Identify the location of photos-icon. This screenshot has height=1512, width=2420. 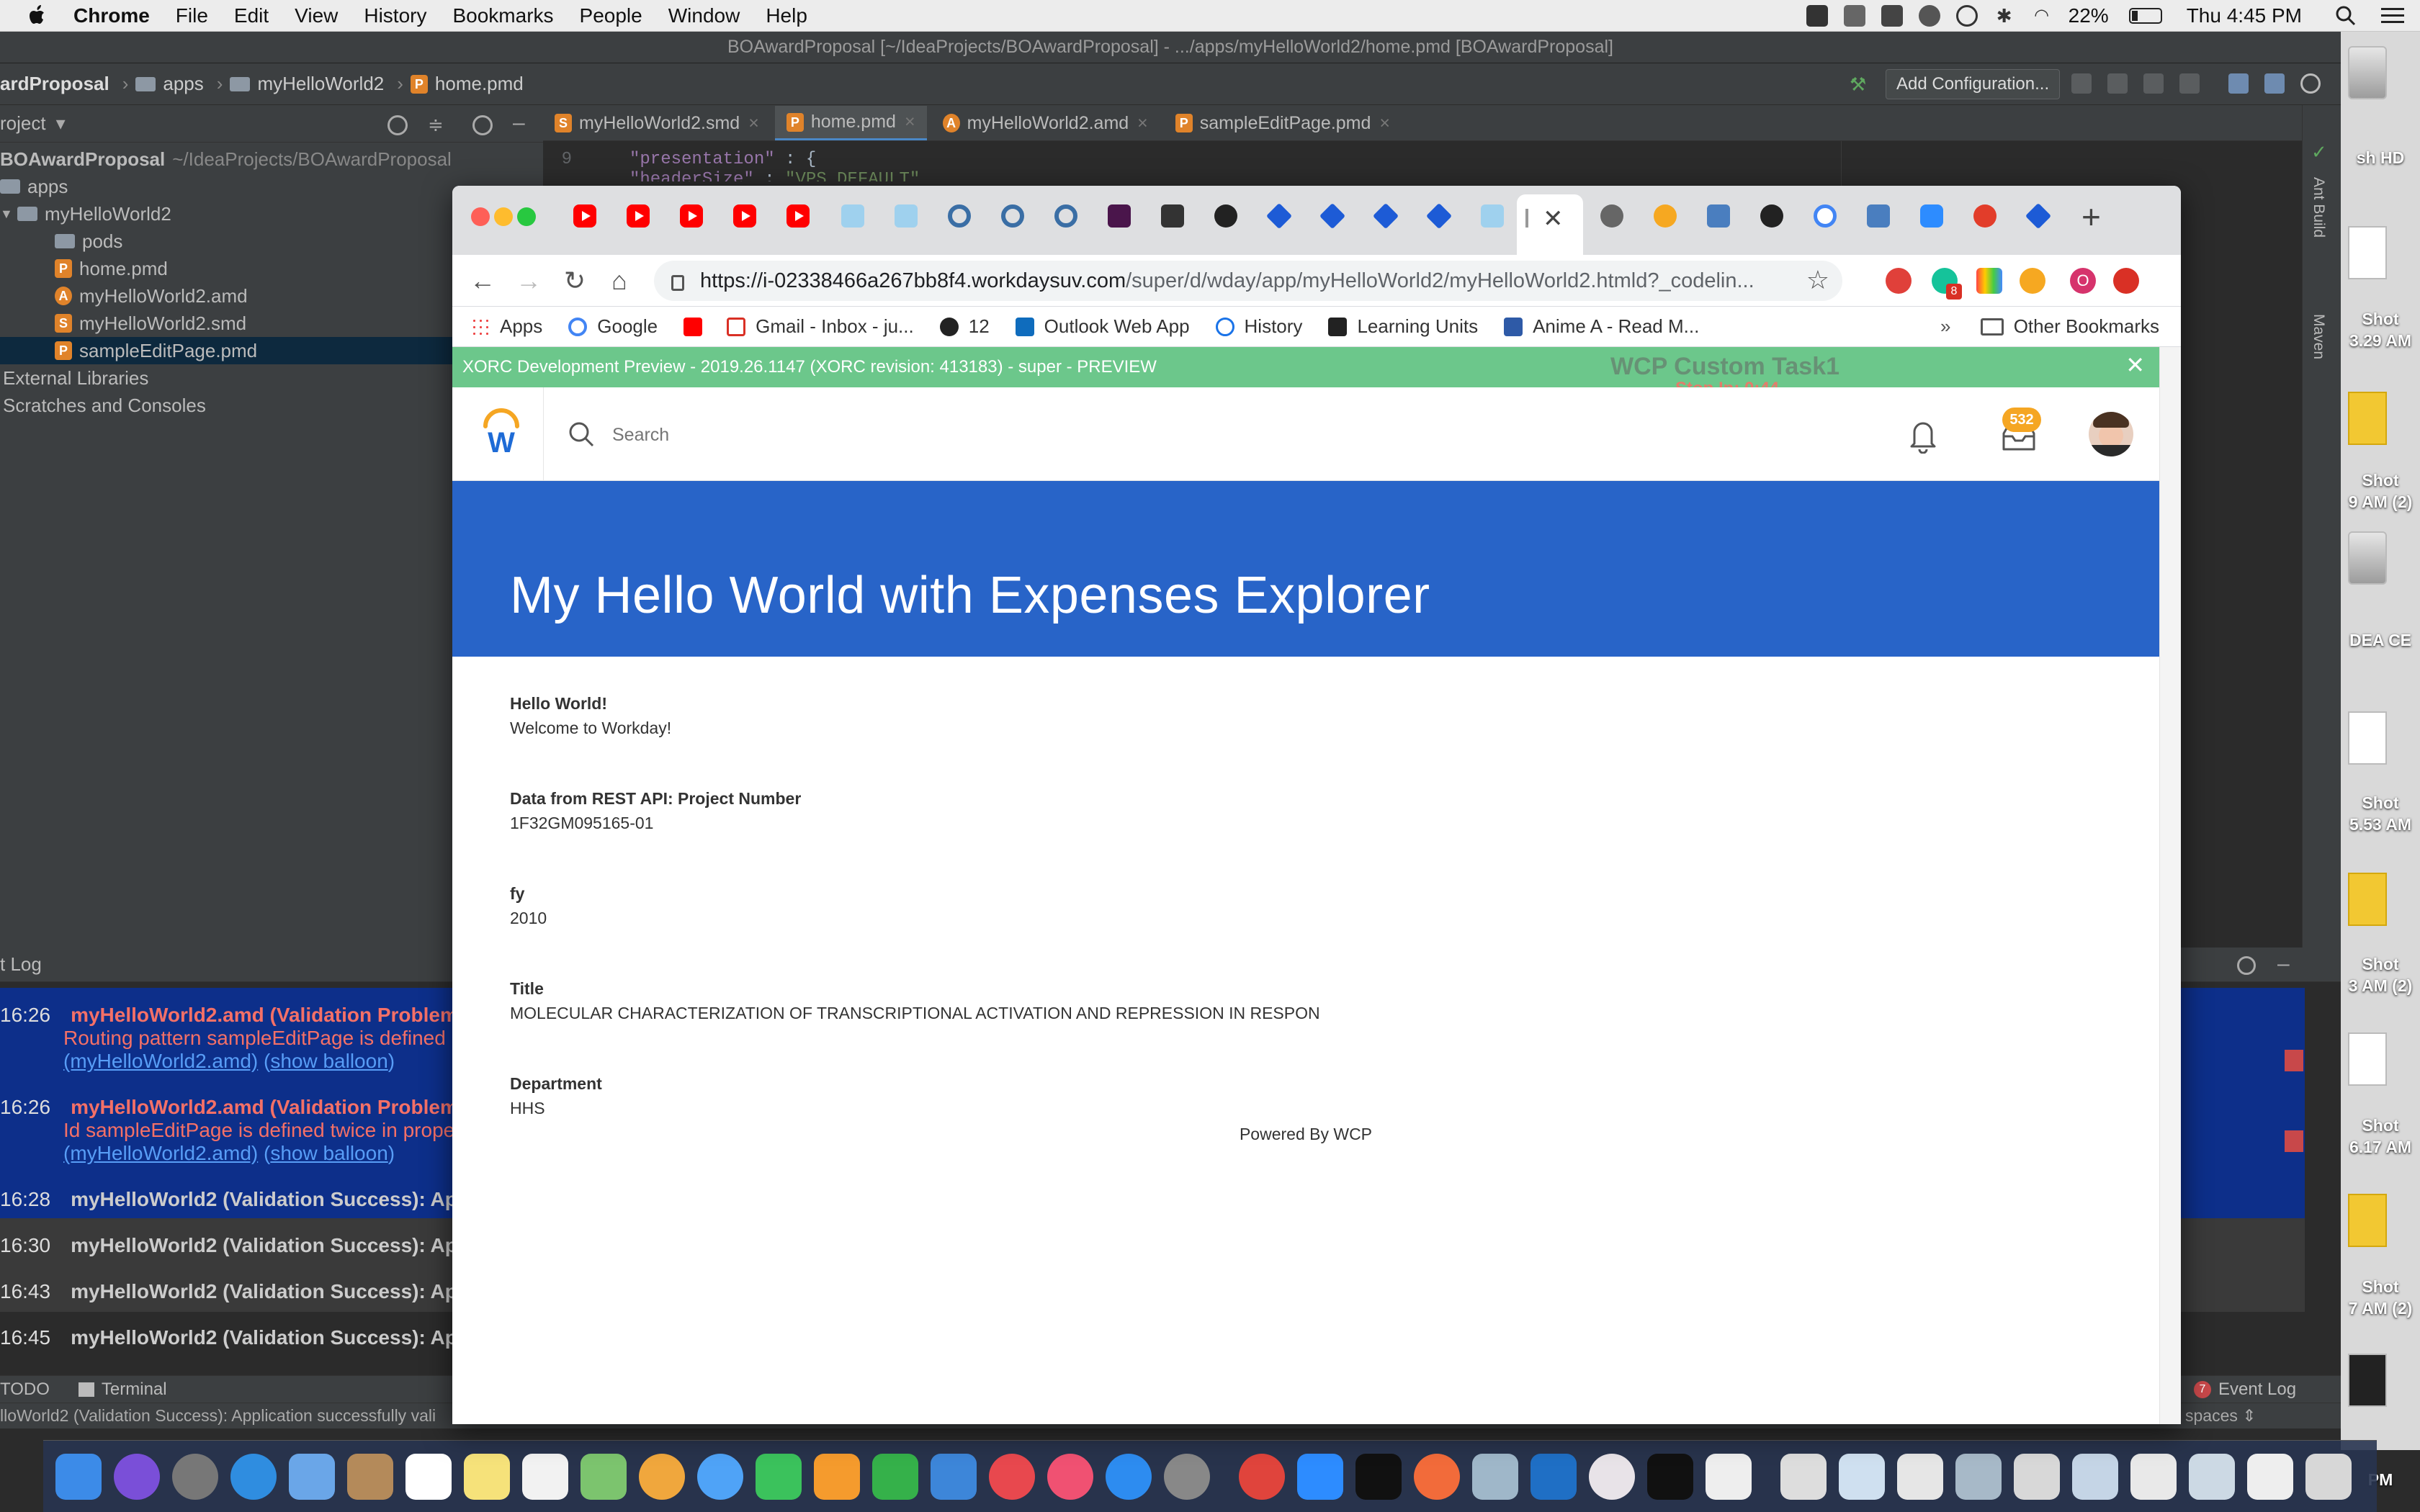
(662, 1476).